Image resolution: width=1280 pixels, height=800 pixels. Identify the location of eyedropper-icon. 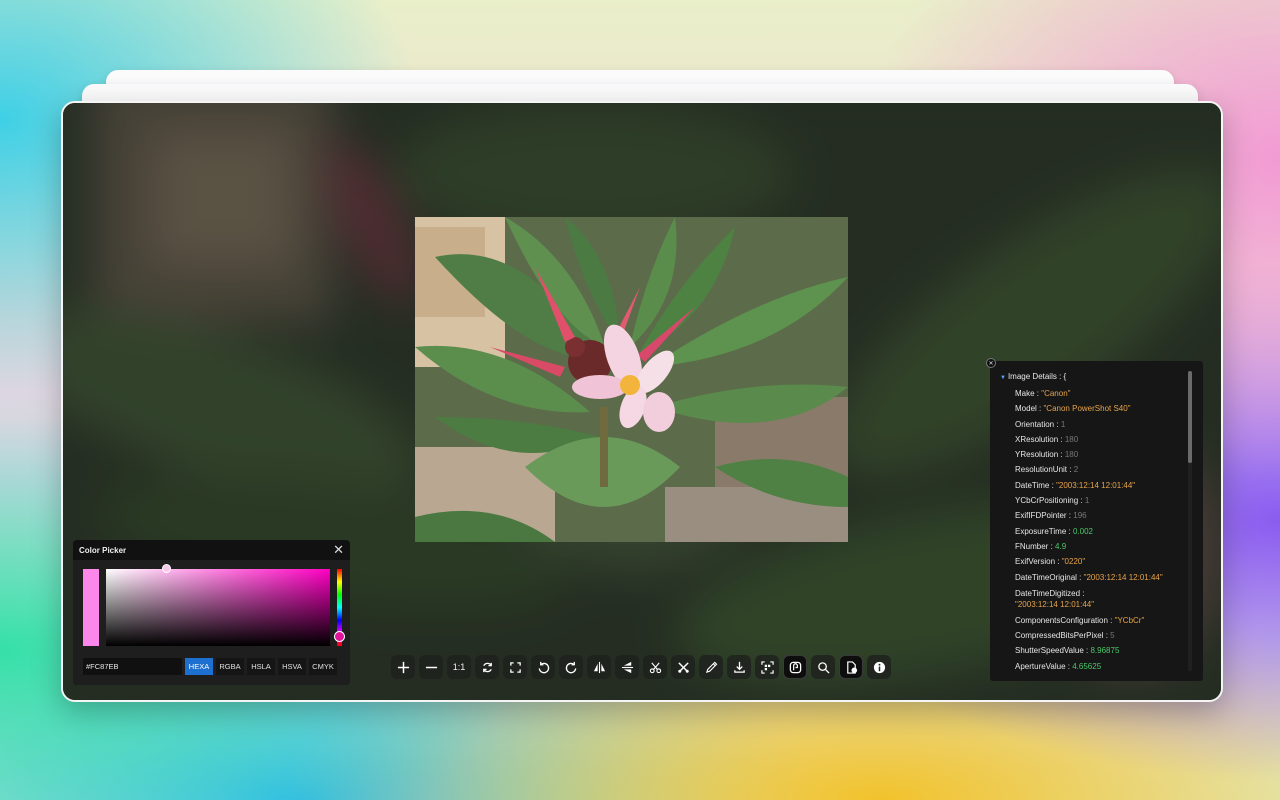
(711, 667).